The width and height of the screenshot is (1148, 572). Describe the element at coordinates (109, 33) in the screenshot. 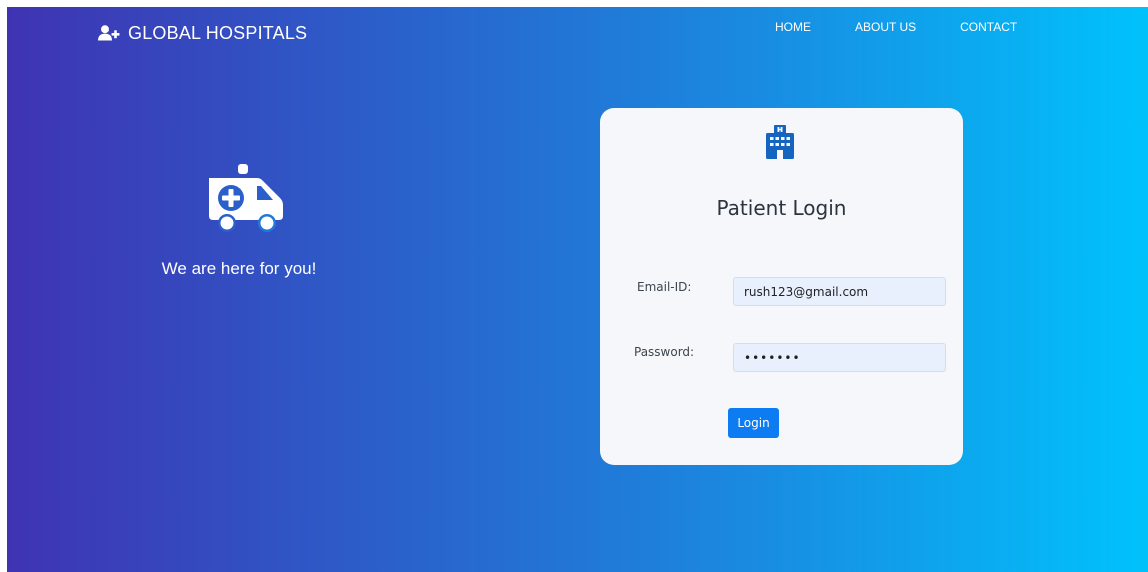

I see `user-plus-icon` at that location.